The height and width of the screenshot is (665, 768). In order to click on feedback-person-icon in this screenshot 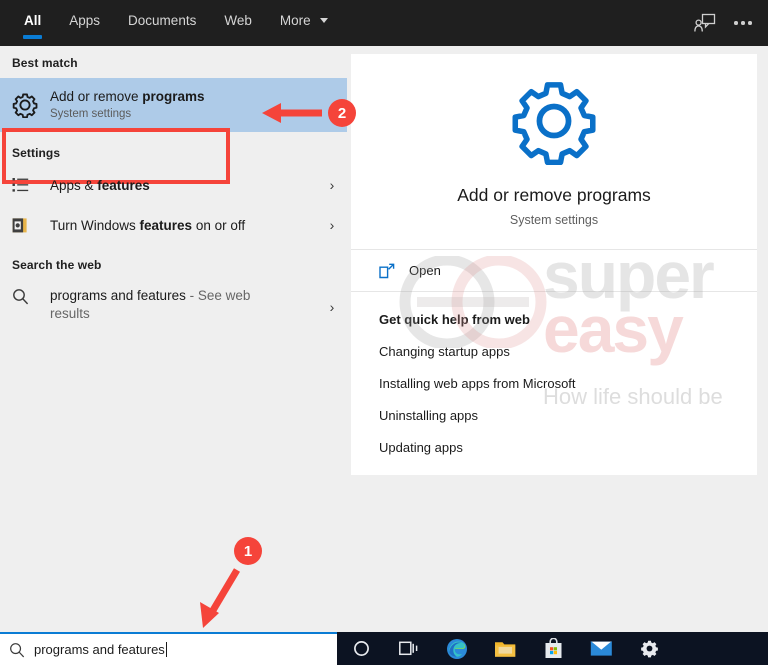, I will do `click(705, 22)`.